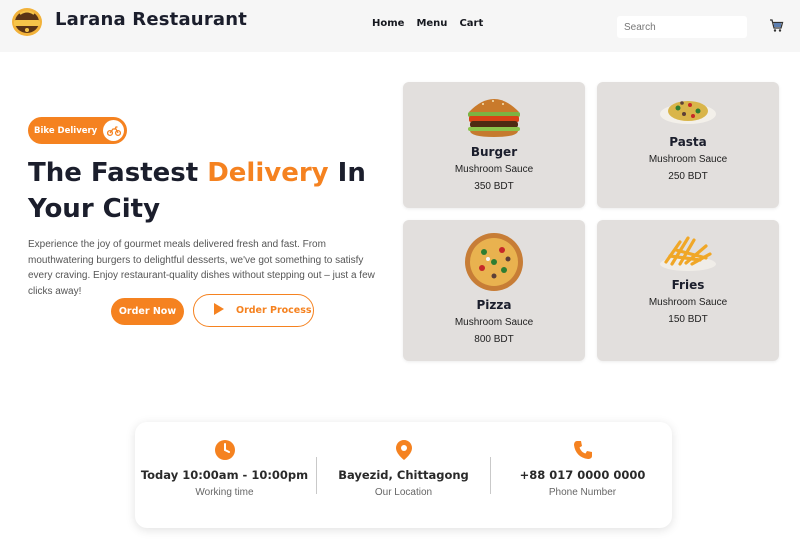  What do you see at coordinates (268, 173) in the screenshot?
I see `headline-accent: Delivery` at bounding box center [268, 173].